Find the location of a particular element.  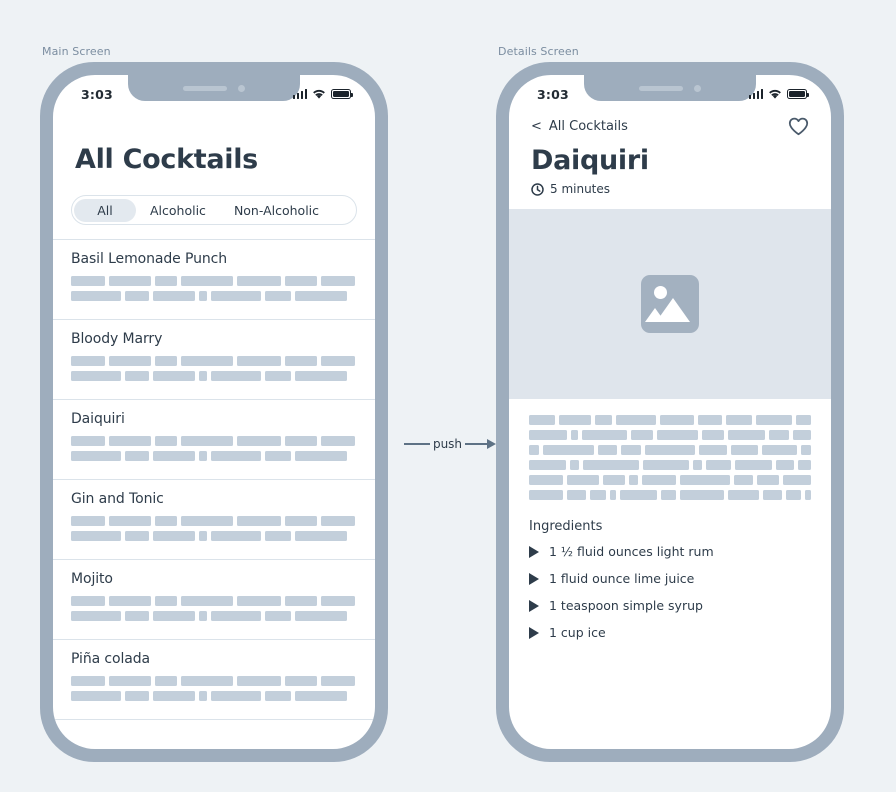

ingredient-item: 1 teaspoon simple syrup is located at coordinates (670, 605).